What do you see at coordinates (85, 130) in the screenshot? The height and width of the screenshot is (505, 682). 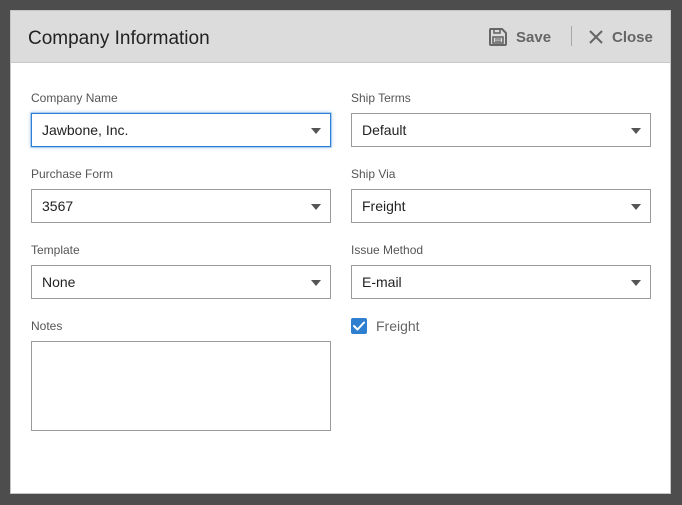 I see `company-name-value: Jawbone, Inc.` at bounding box center [85, 130].